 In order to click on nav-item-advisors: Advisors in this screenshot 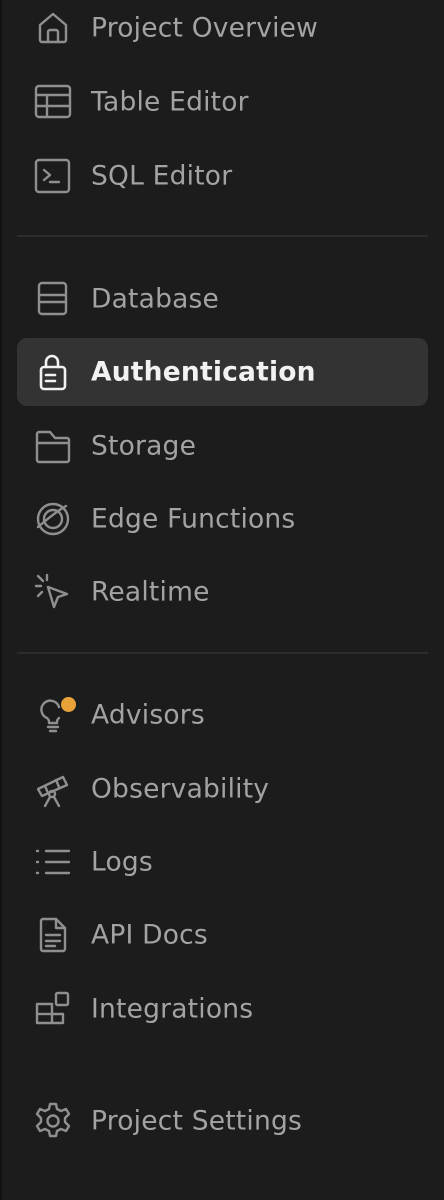, I will do `click(222, 715)`.